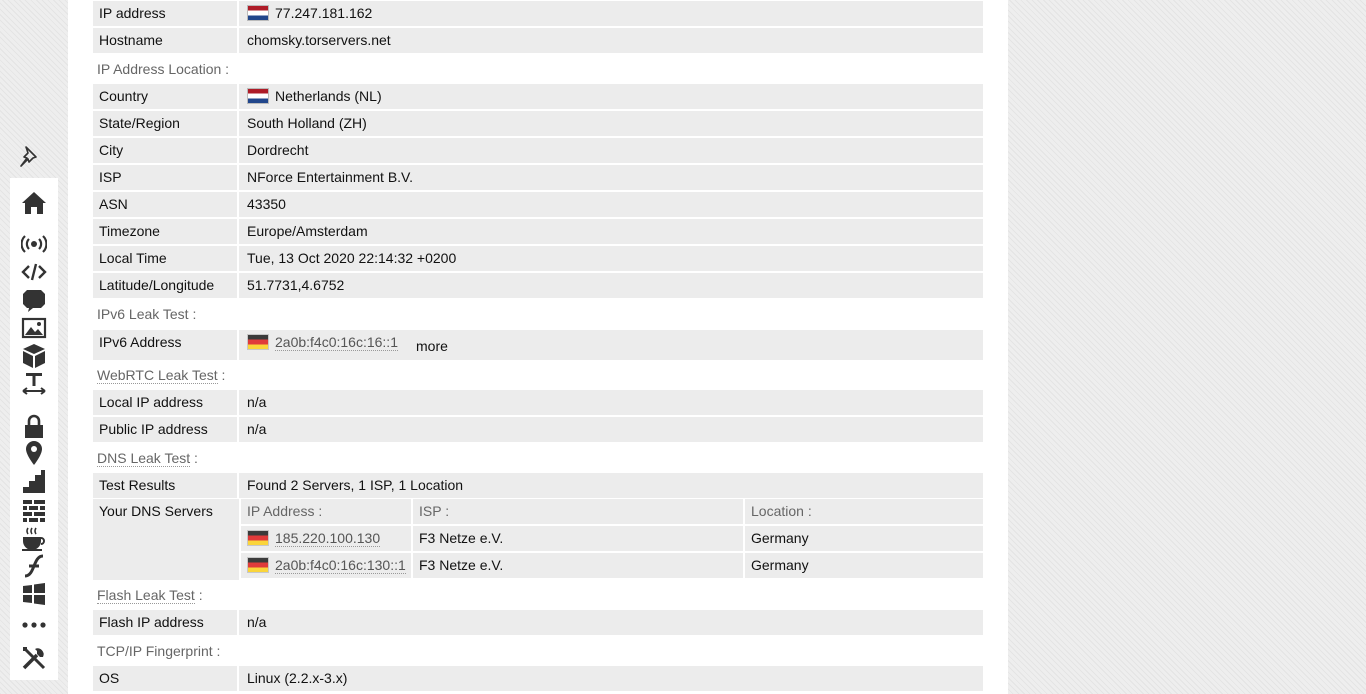 This screenshot has height=694, width=1366. What do you see at coordinates (578, 565) in the screenshot?
I see `dns-server-2-isp: F3 Netze e.V.` at bounding box center [578, 565].